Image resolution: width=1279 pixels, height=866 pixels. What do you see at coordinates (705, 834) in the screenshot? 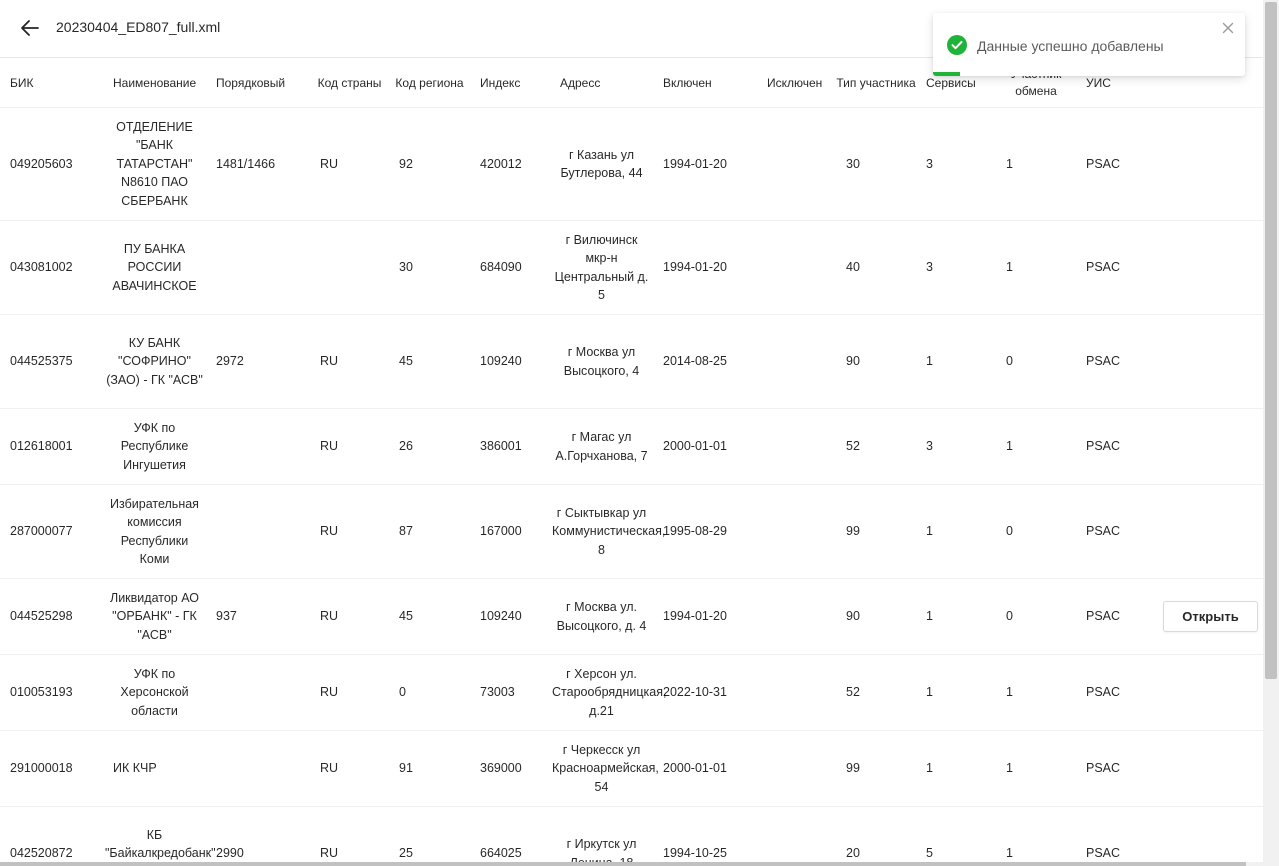
I see `cell-included: 1994-10-25` at bounding box center [705, 834].